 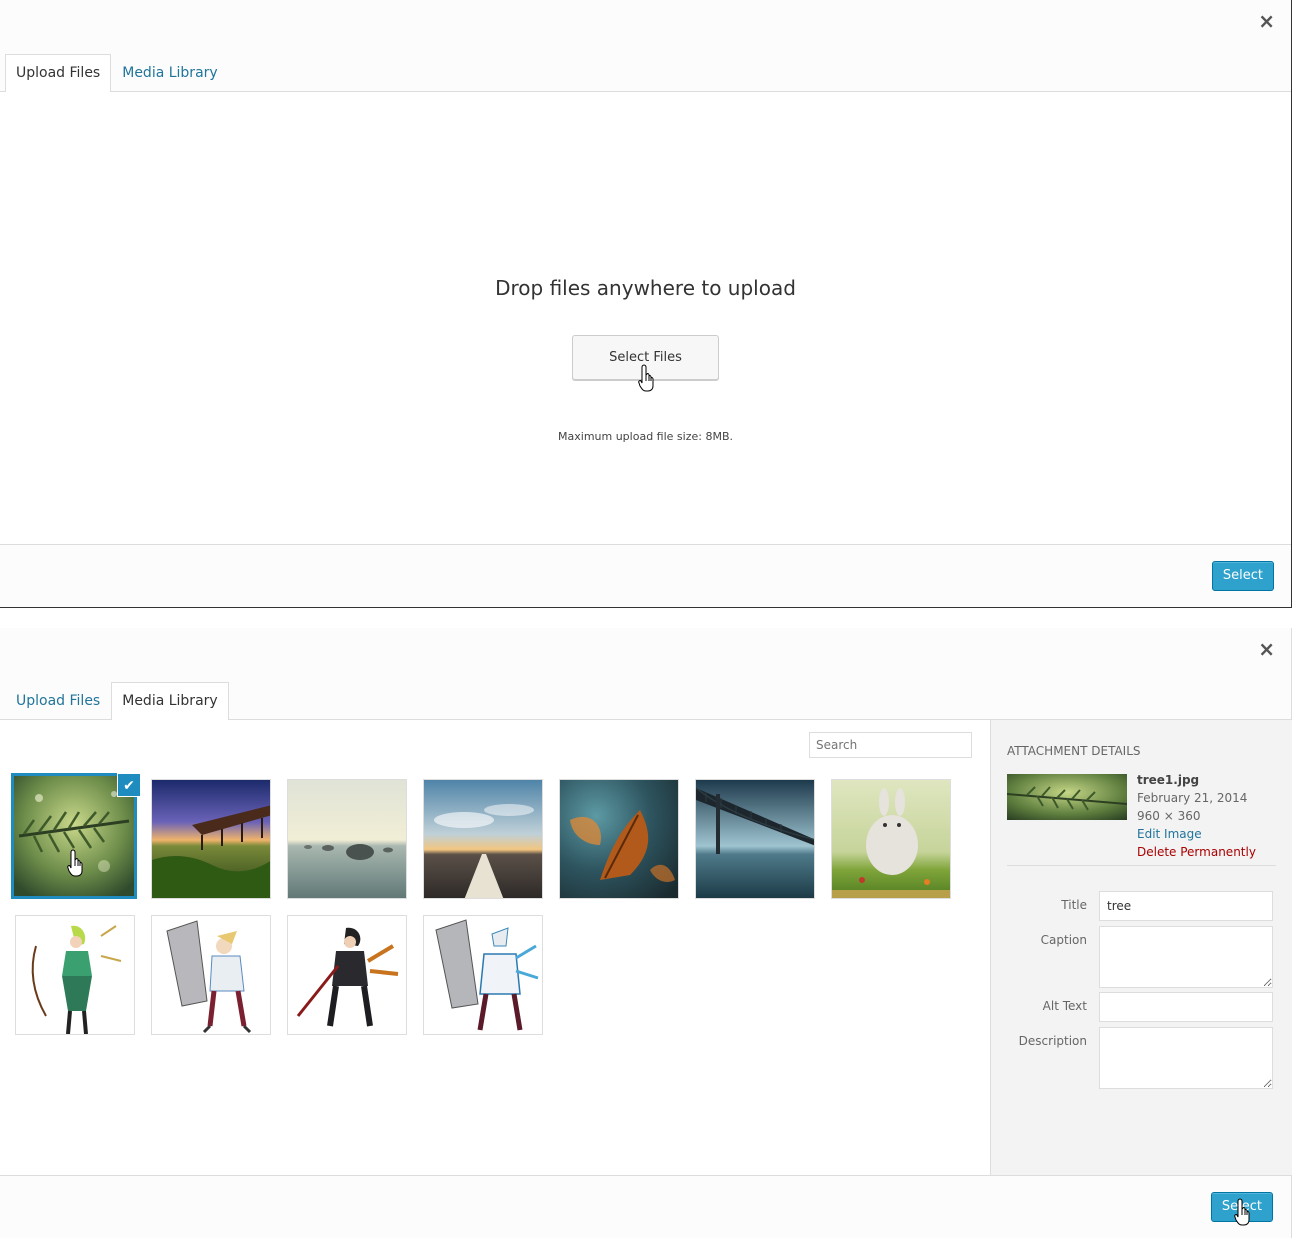 I want to click on delete-permanently-link: Delete Permanently, so click(x=1196, y=852).